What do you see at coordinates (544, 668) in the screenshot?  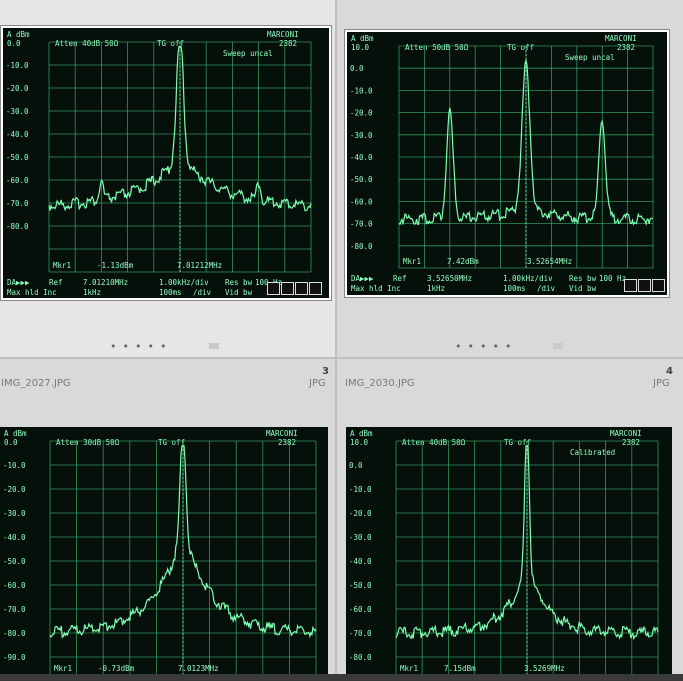 I see `marker-frequency-value: 3.5269MHz` at bounding box center [544, 668].